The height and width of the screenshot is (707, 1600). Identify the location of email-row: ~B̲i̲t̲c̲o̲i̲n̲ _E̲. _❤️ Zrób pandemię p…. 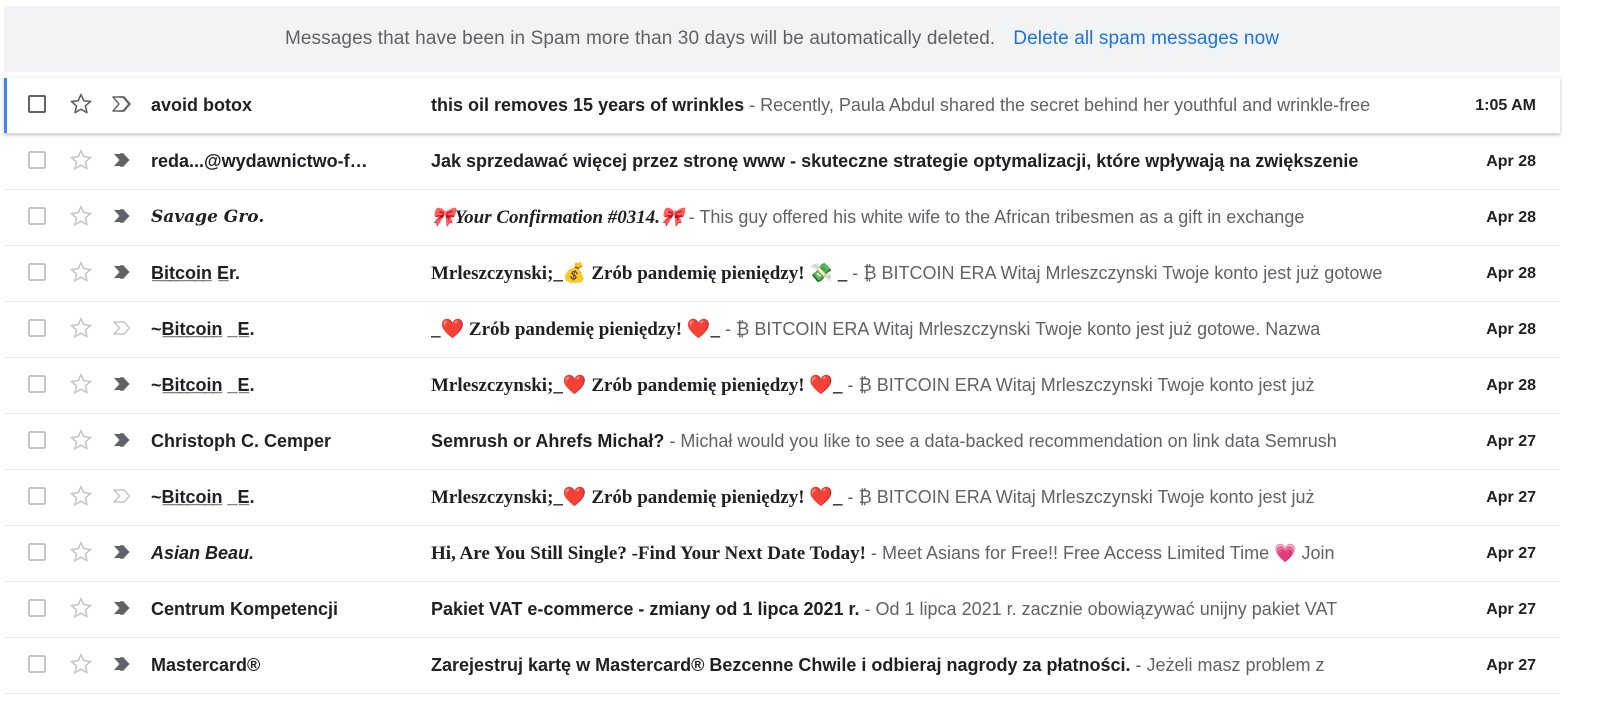
(782, 330).